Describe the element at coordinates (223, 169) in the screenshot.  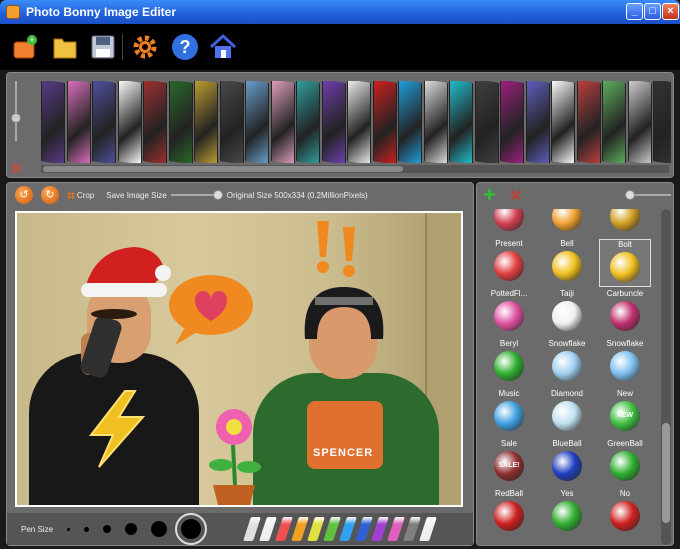
I see `frame-scrollbar-thumb` at that location.